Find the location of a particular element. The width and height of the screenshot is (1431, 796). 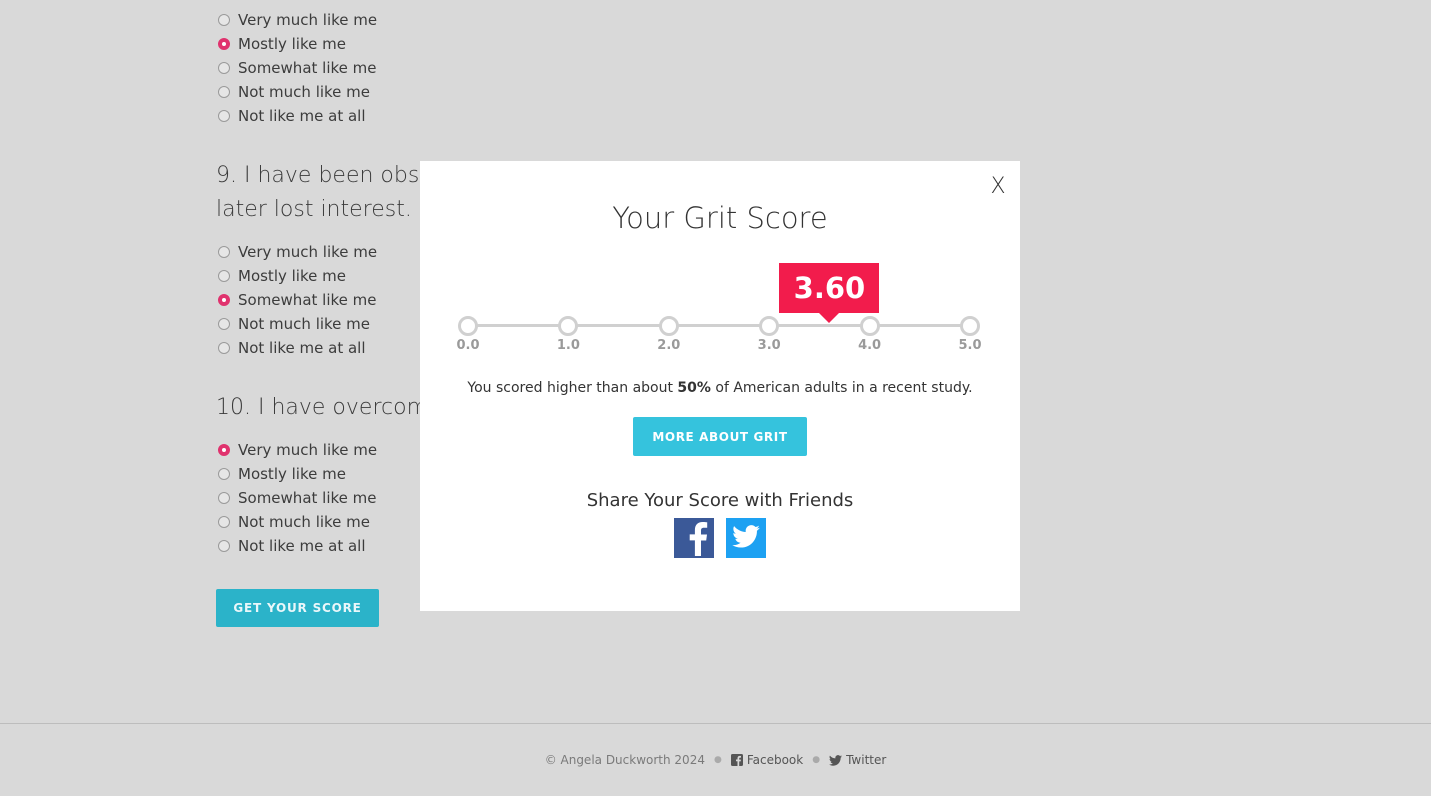

share-title: Share Your Score with Friends is located at coordinates (720, 500).